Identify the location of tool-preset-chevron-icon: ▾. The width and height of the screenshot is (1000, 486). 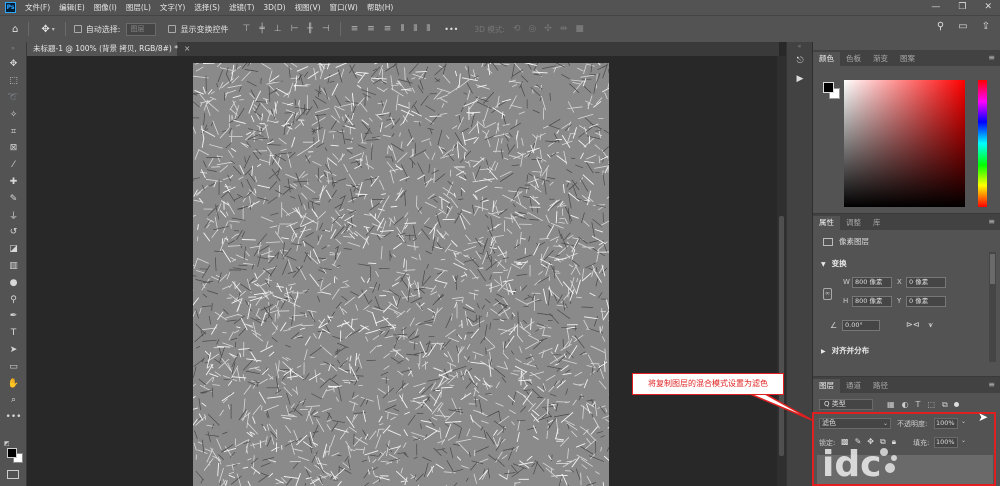
(53, 29).